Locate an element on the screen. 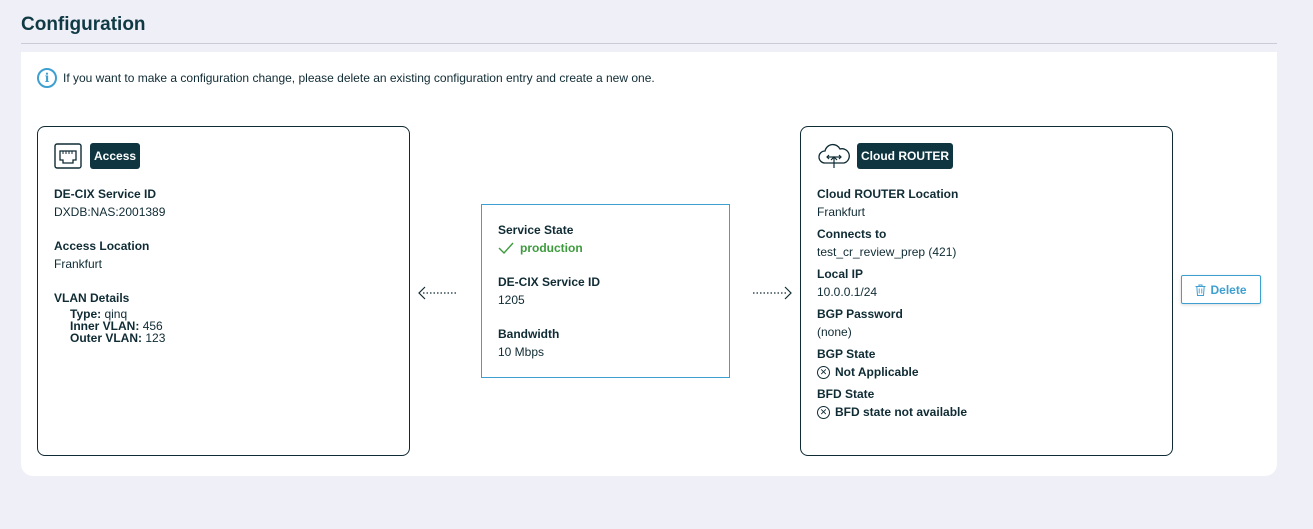 The width and height of the screenshot is (1313, 529). router-connects-to: Connects to test_cr_review_prep (421) is located at coordinates (886, 243).